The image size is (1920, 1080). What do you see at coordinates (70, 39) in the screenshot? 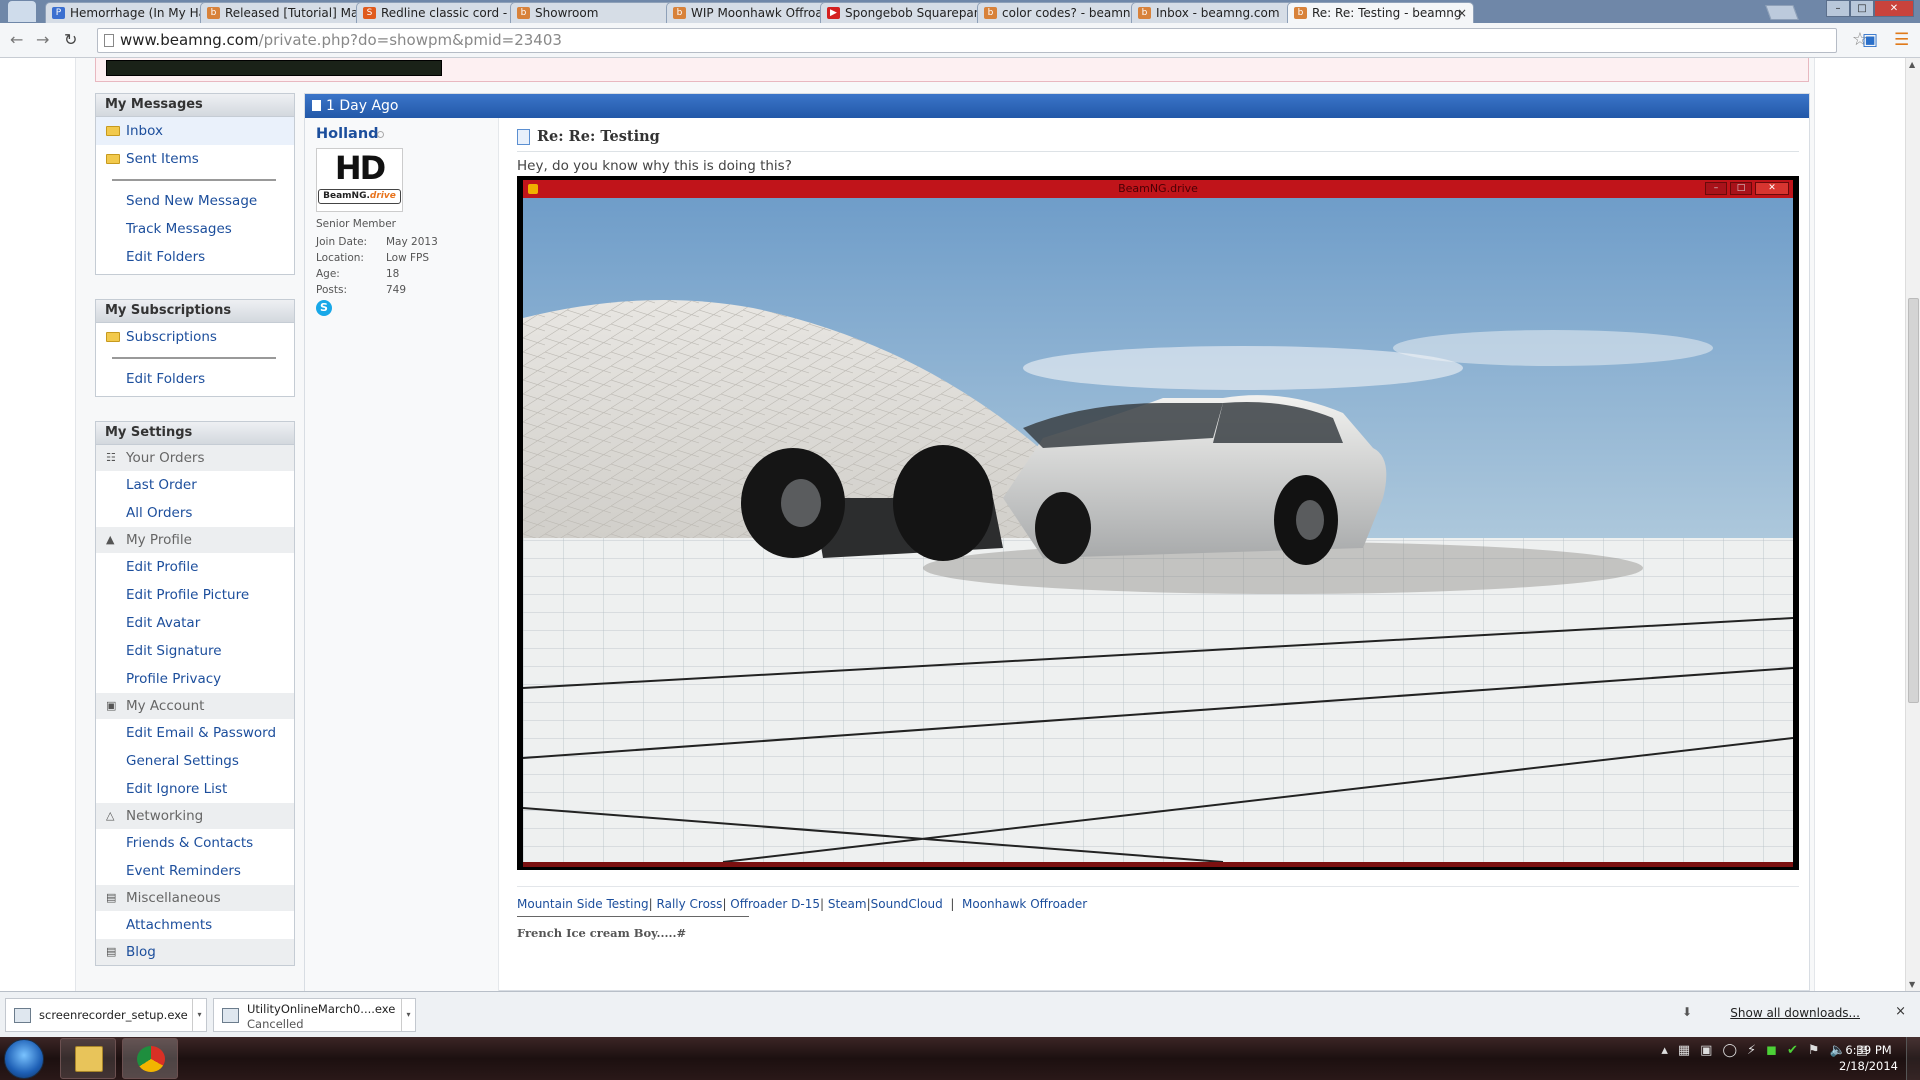
I see `reload-icon: ↻` at bounding box center [70, 39].